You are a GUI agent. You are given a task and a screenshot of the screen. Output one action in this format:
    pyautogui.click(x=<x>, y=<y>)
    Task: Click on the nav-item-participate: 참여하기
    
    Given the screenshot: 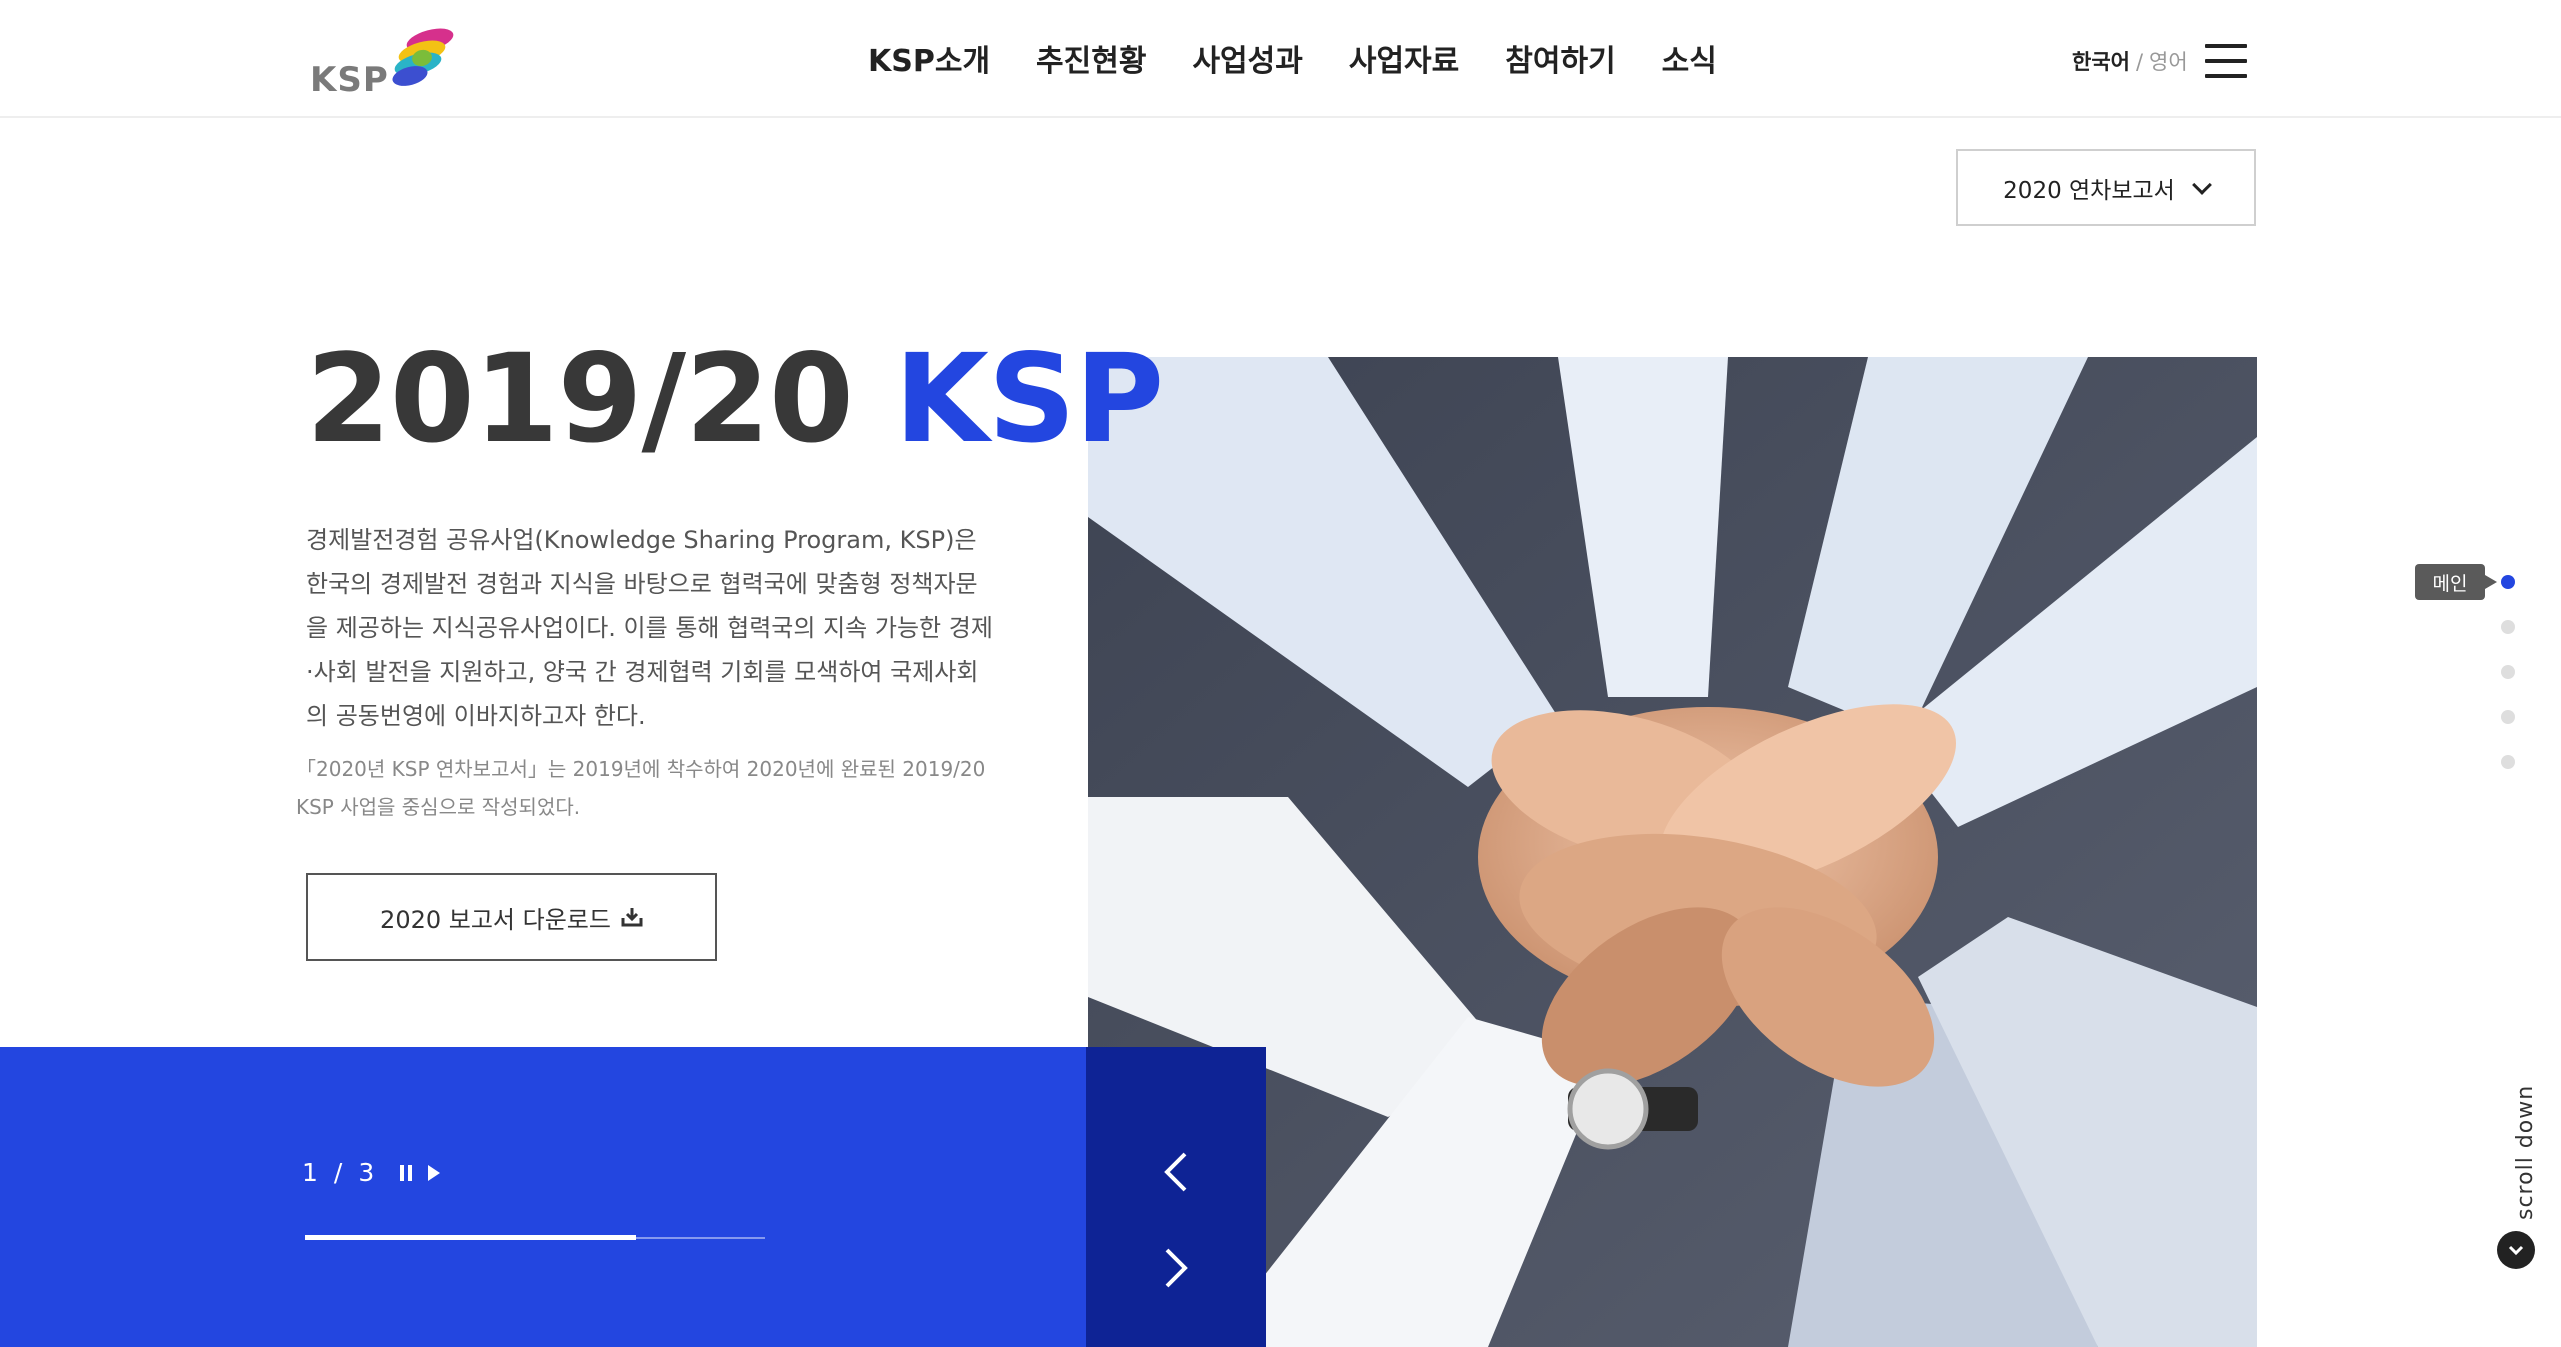 What is the action you would take?
    pyautogui.click(x=1560, y=58)
    